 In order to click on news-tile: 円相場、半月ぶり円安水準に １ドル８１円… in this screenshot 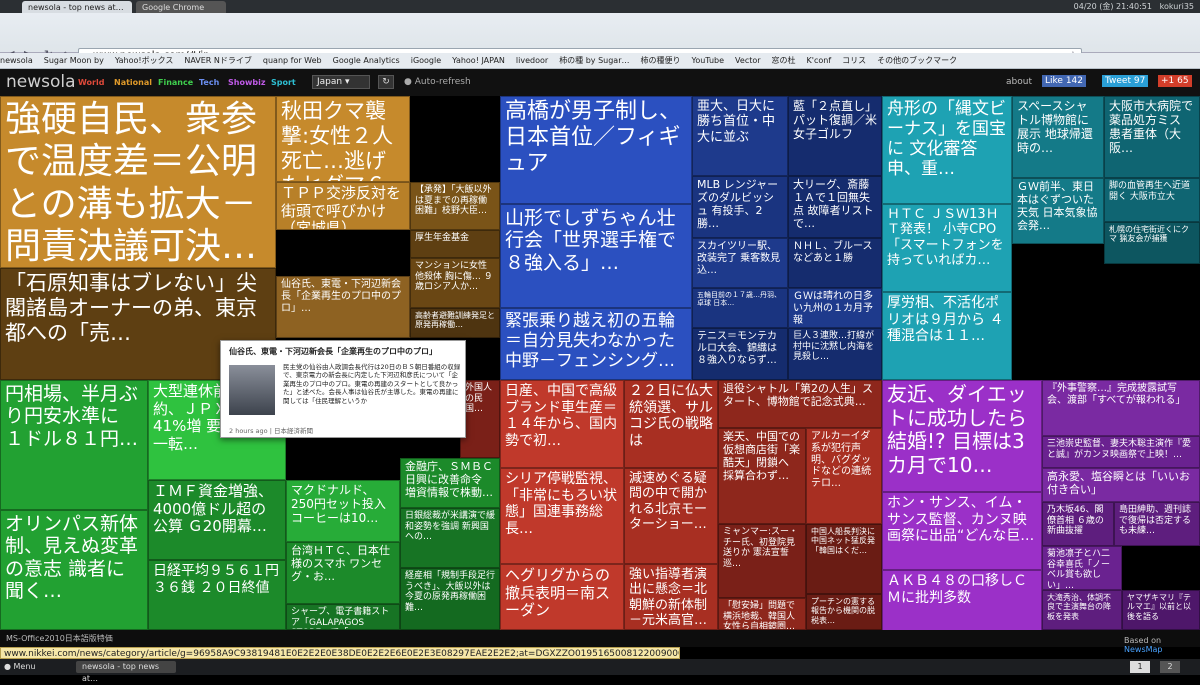, I will do `click(74, 445)`.